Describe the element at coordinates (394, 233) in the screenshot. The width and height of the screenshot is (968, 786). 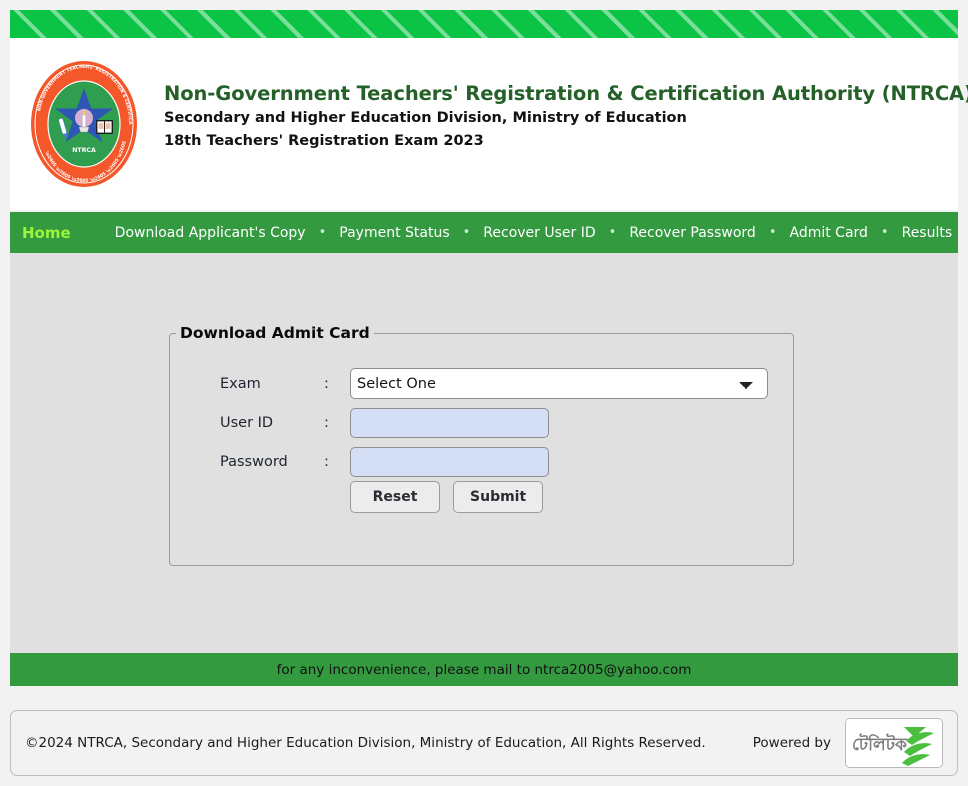
I see `nav-item-payment-status: Payment Status` at that location.